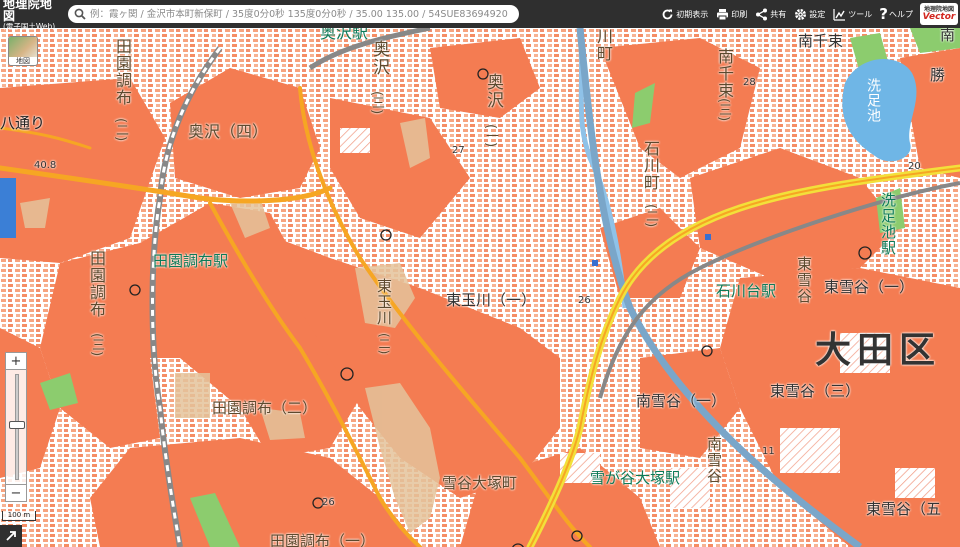 The height and width of the screenshot is (547, 960). Describe the element at coordinates (45, 165) in the screenshot. I see `elevation-40-8: 40.8` at that location.